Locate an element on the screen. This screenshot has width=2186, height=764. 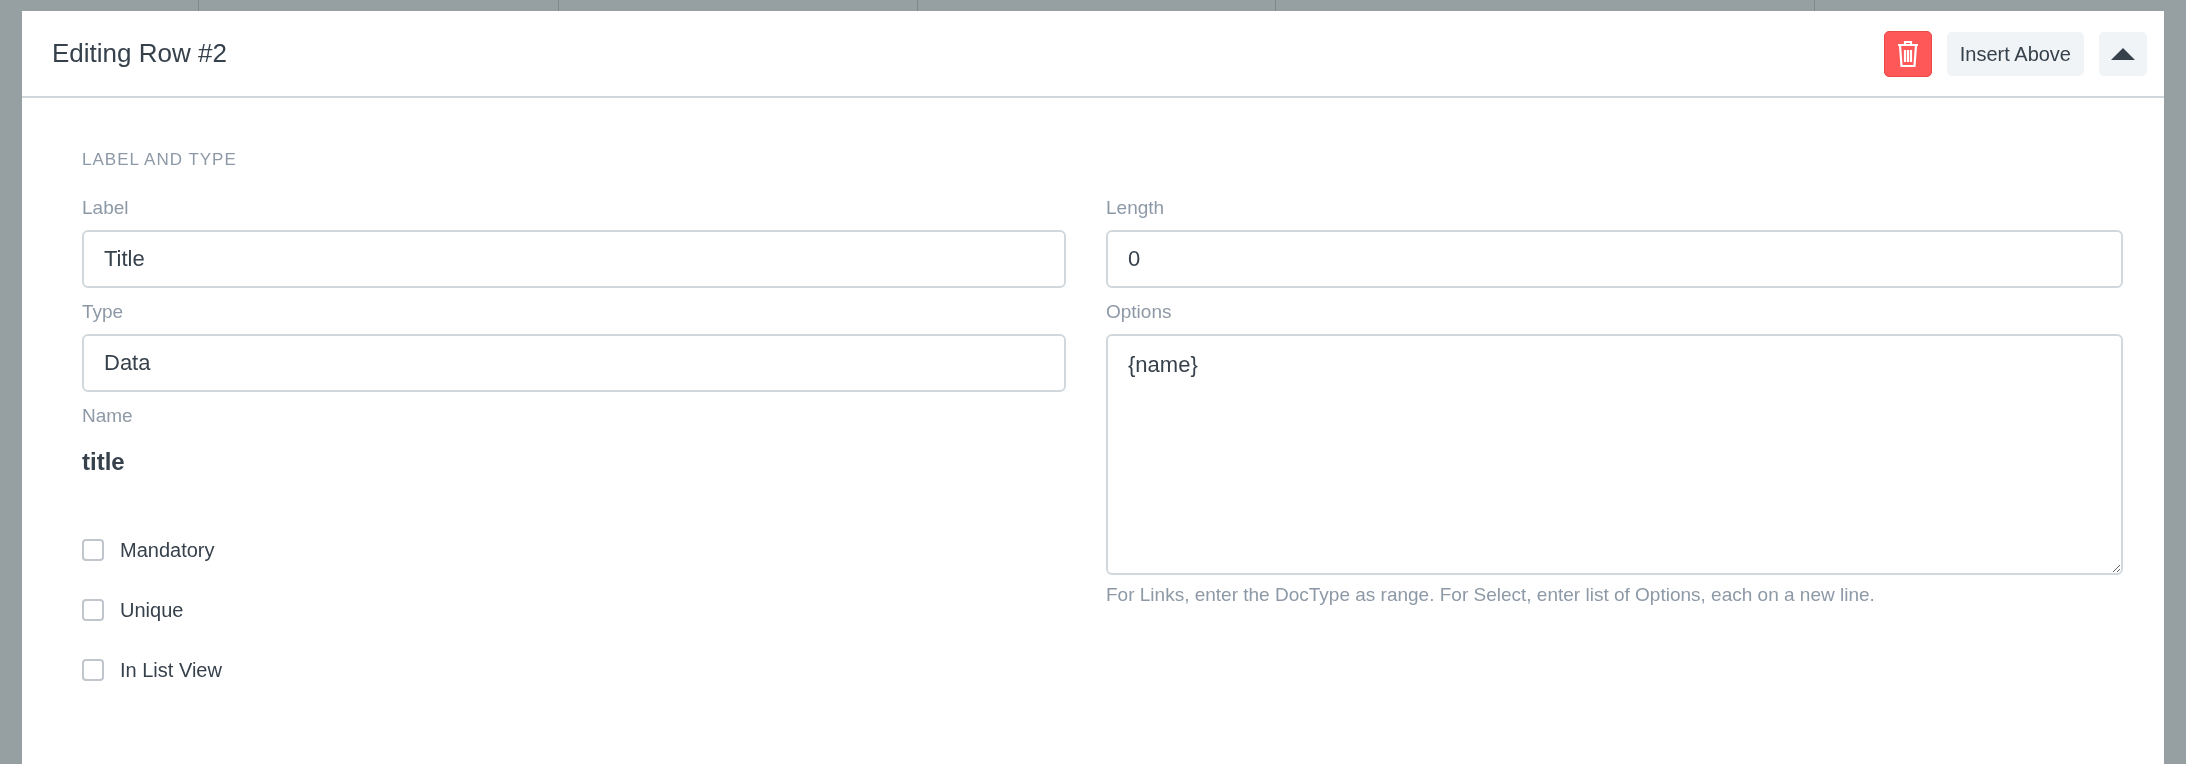
field-label: Type is located at coordinates (103, 312).